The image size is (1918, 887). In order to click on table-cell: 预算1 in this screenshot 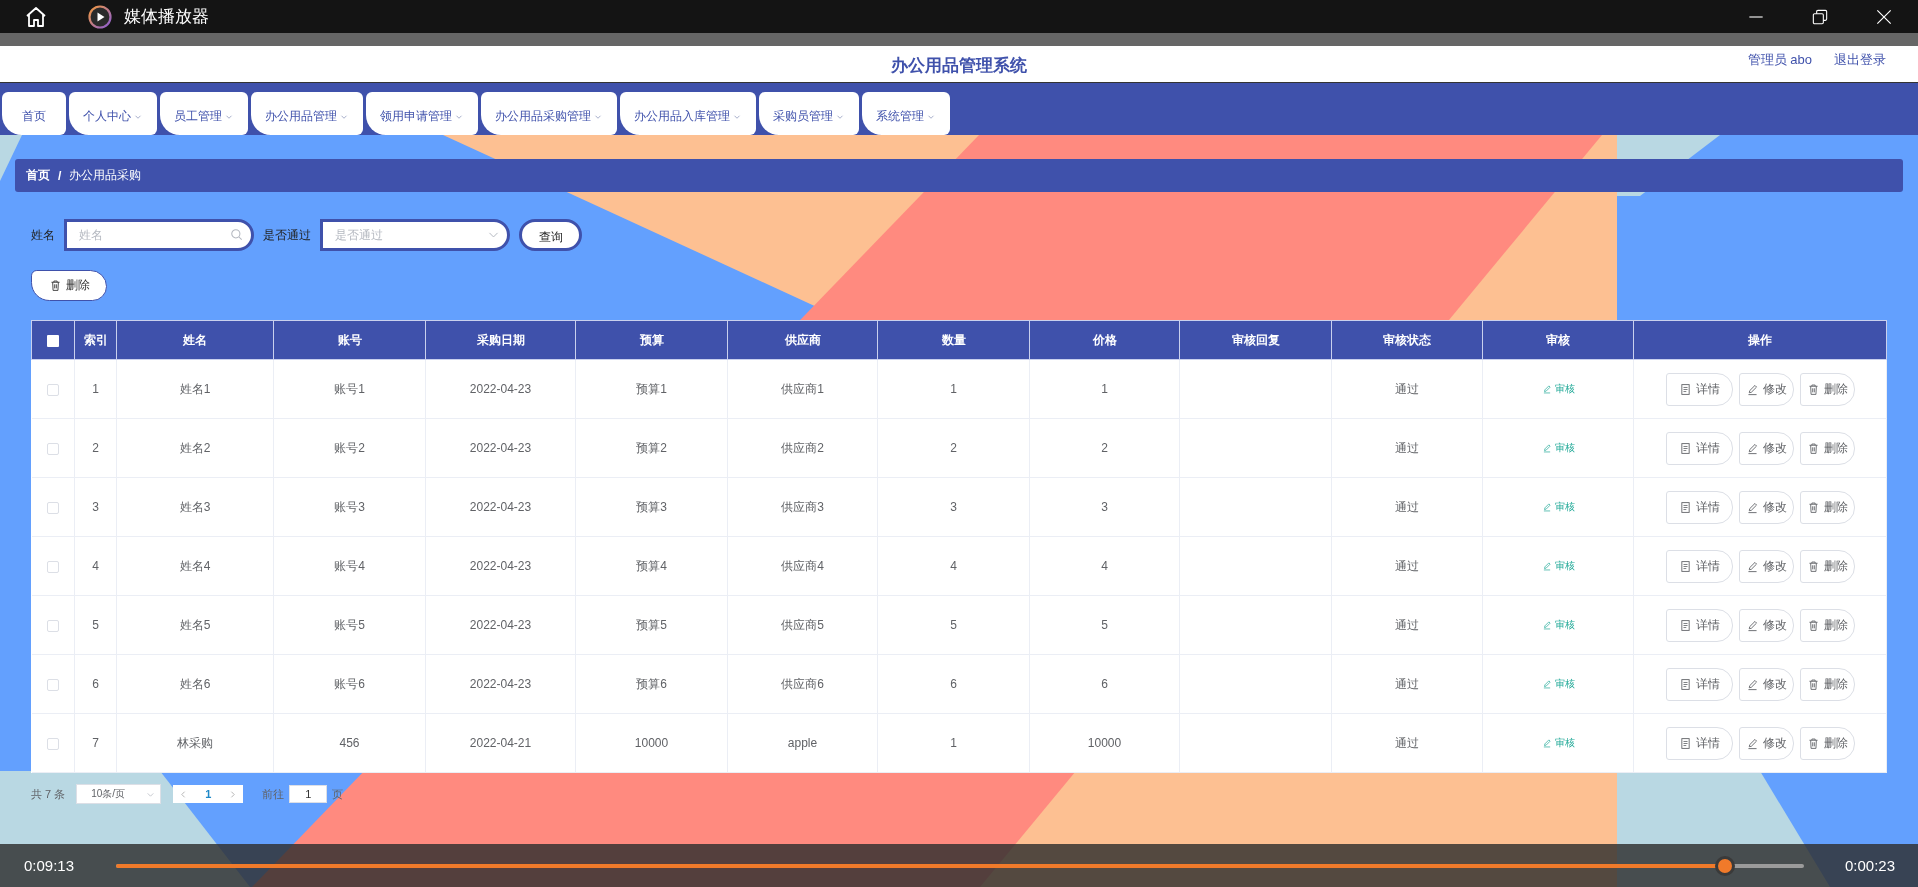, I will do `click(651, 388)`.